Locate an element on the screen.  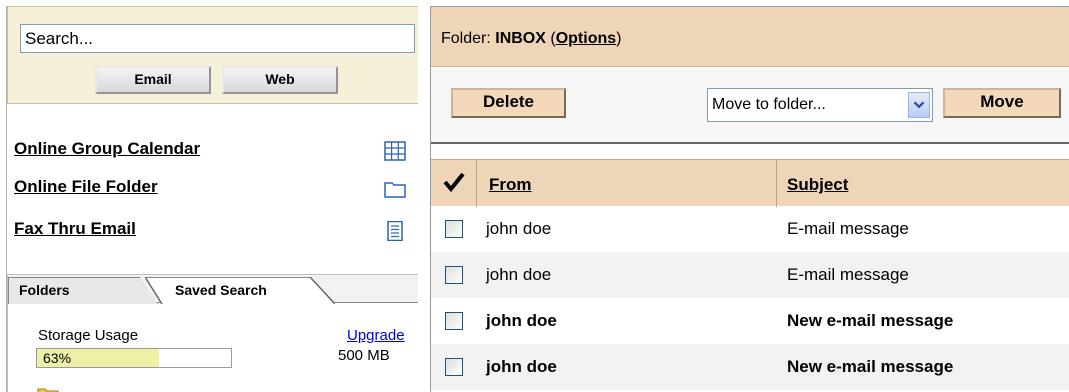
calendar-grid-icon is located at coordinates (395, 151).